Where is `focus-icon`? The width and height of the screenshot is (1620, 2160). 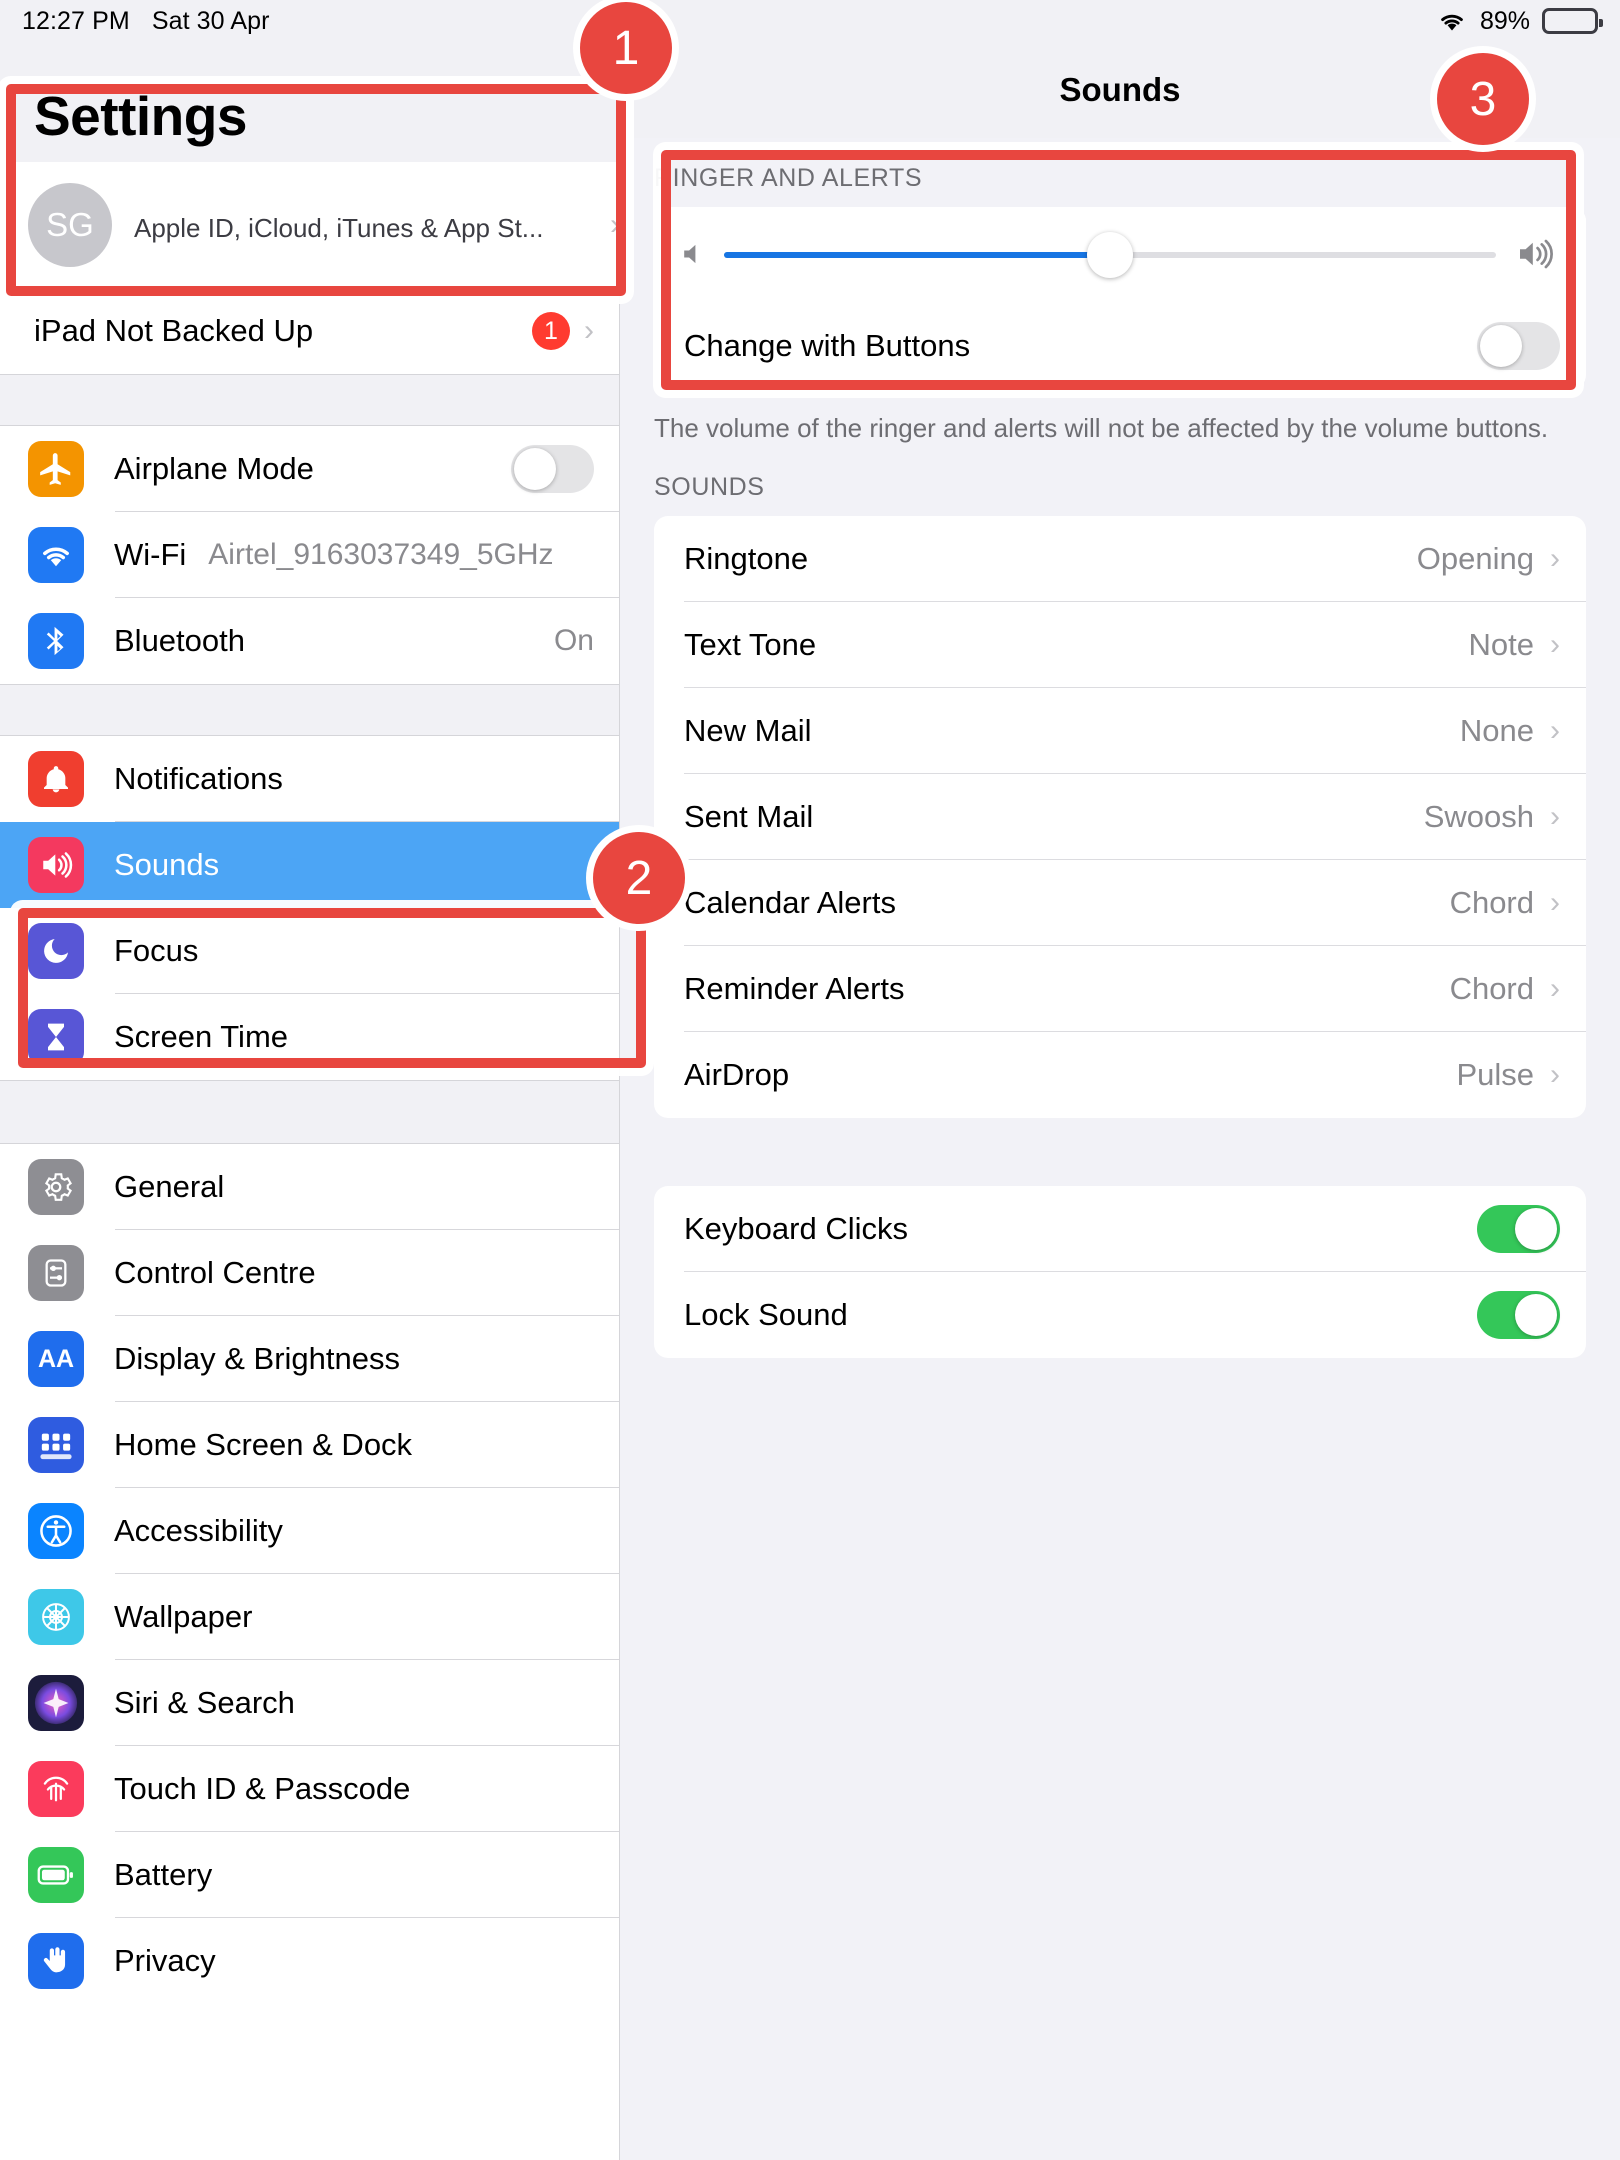
focus-icon is located at coordinates (56, 951).